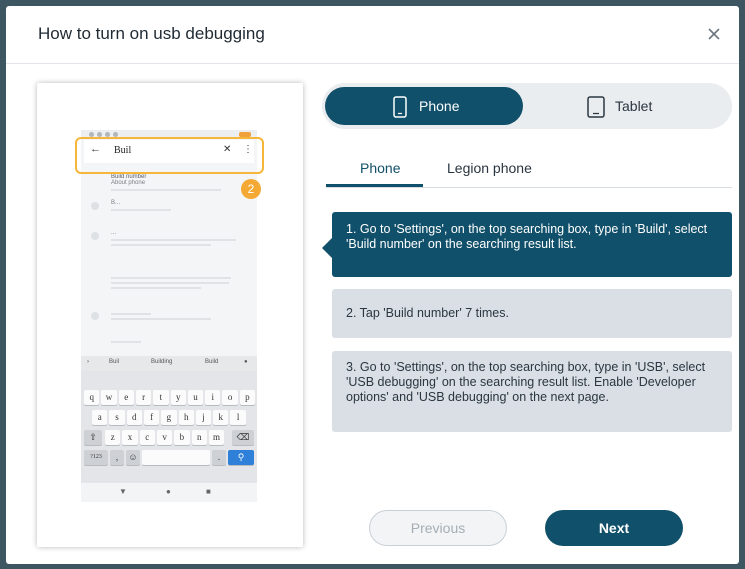 The image size is (745, 569). Describe the element at coordinates (130, 437) in the screenshot. I see `keyboard-key-x: x` at that location.